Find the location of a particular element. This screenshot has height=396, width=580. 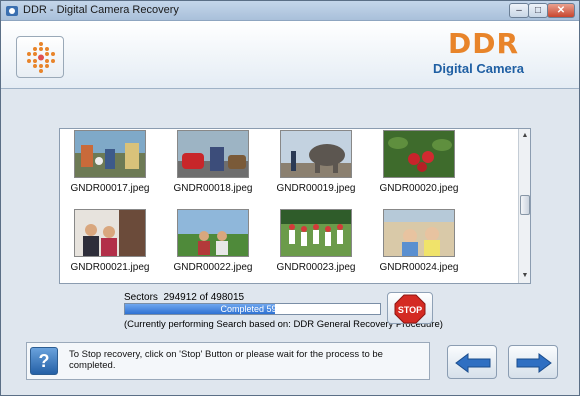

window-title: DDR - Digital Camera Recovery is located at coordinates (101, 10).